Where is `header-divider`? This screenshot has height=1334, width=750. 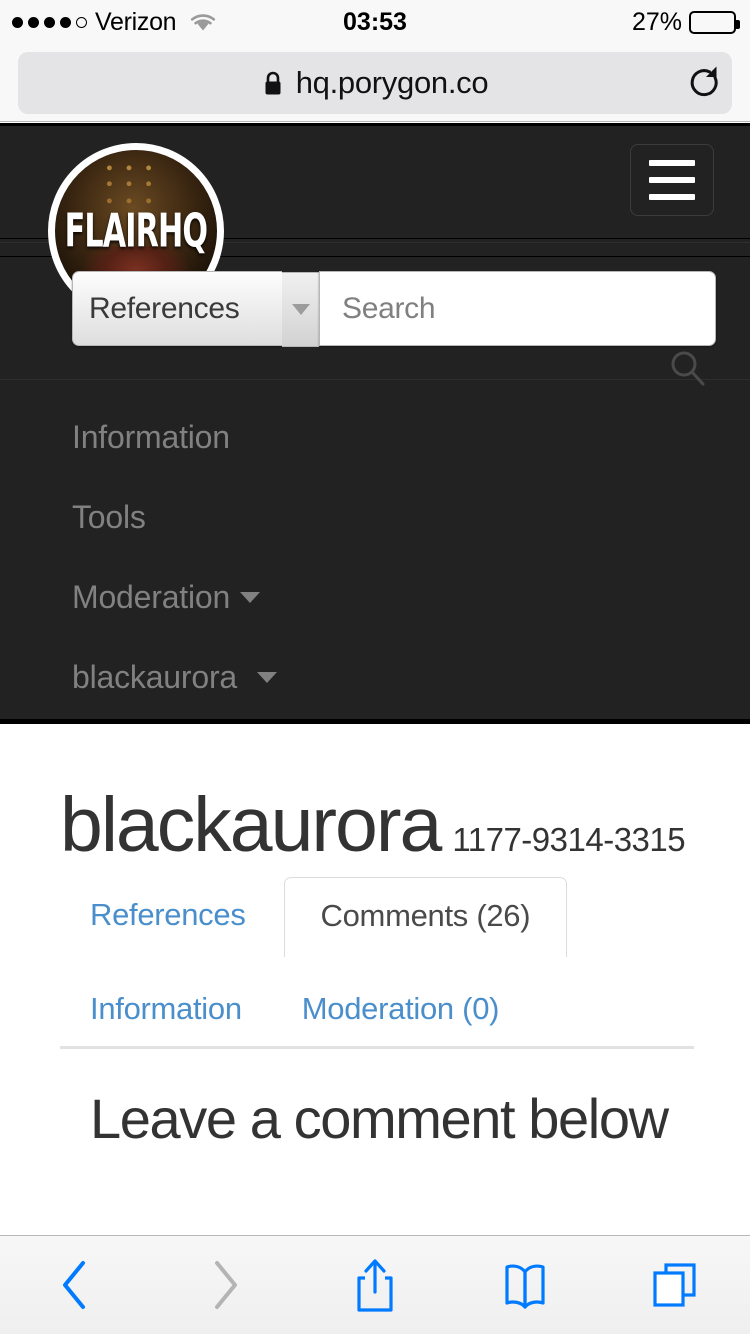
header-divider is located at coordinates (375, 379).